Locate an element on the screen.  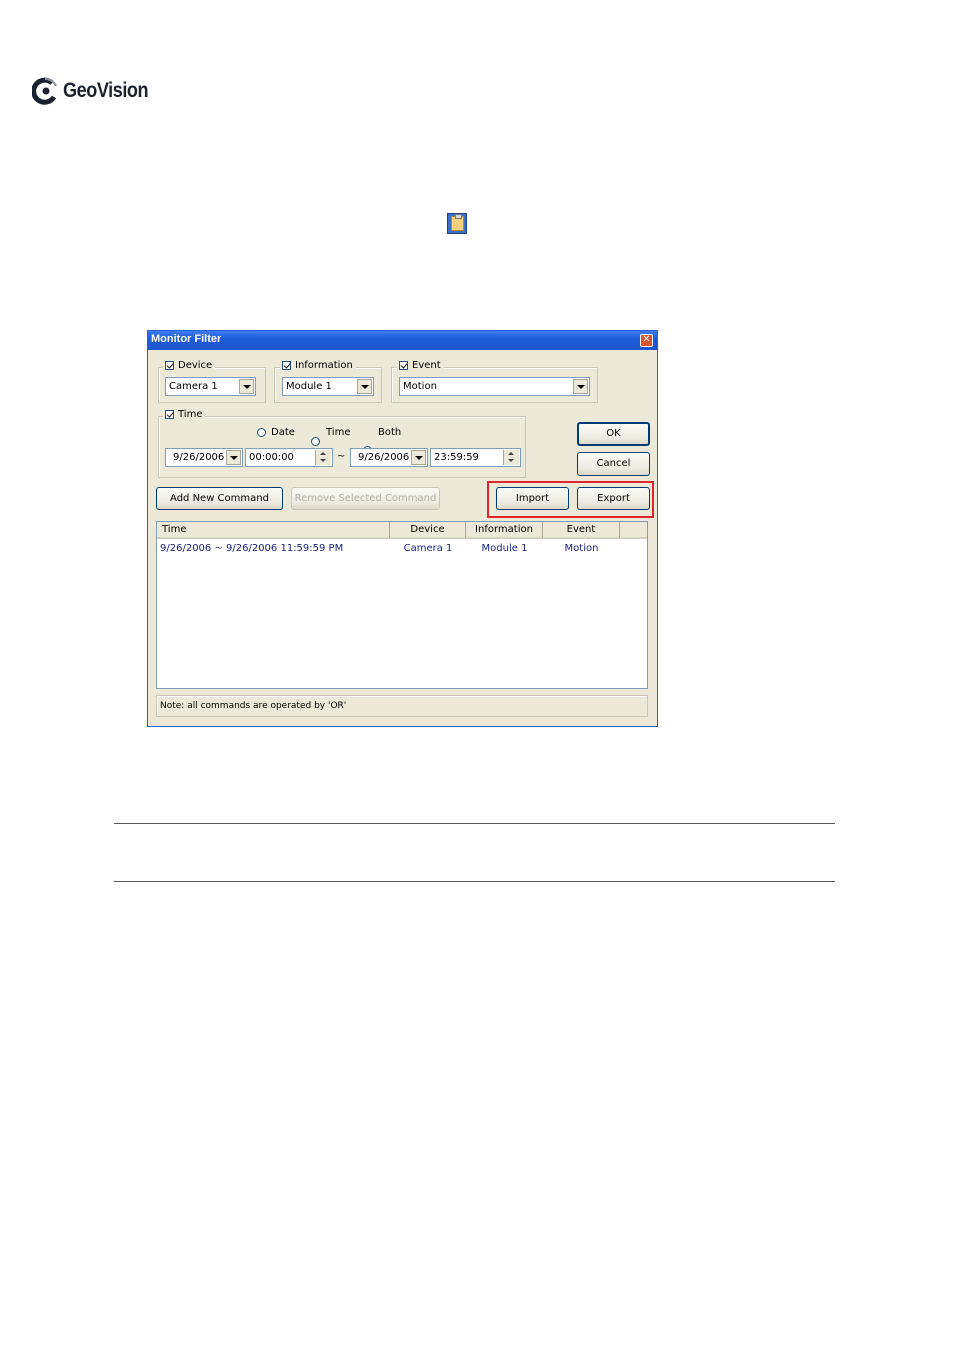
start-time-value: 00:00:00 is located at coordinates (271, 457).